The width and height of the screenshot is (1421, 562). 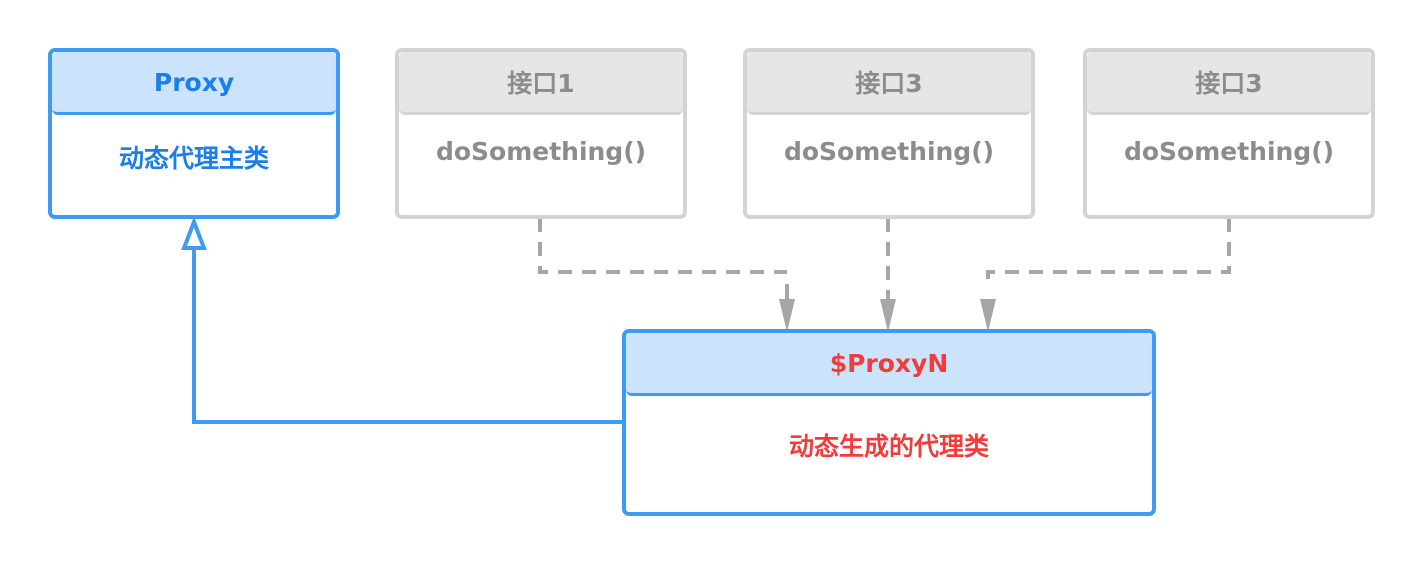 What do you see at coordinates (194, 133) in the screenshot?
I see `proxy-class-box: Proxy 动态代理主类` at bounding box center [194, 133].